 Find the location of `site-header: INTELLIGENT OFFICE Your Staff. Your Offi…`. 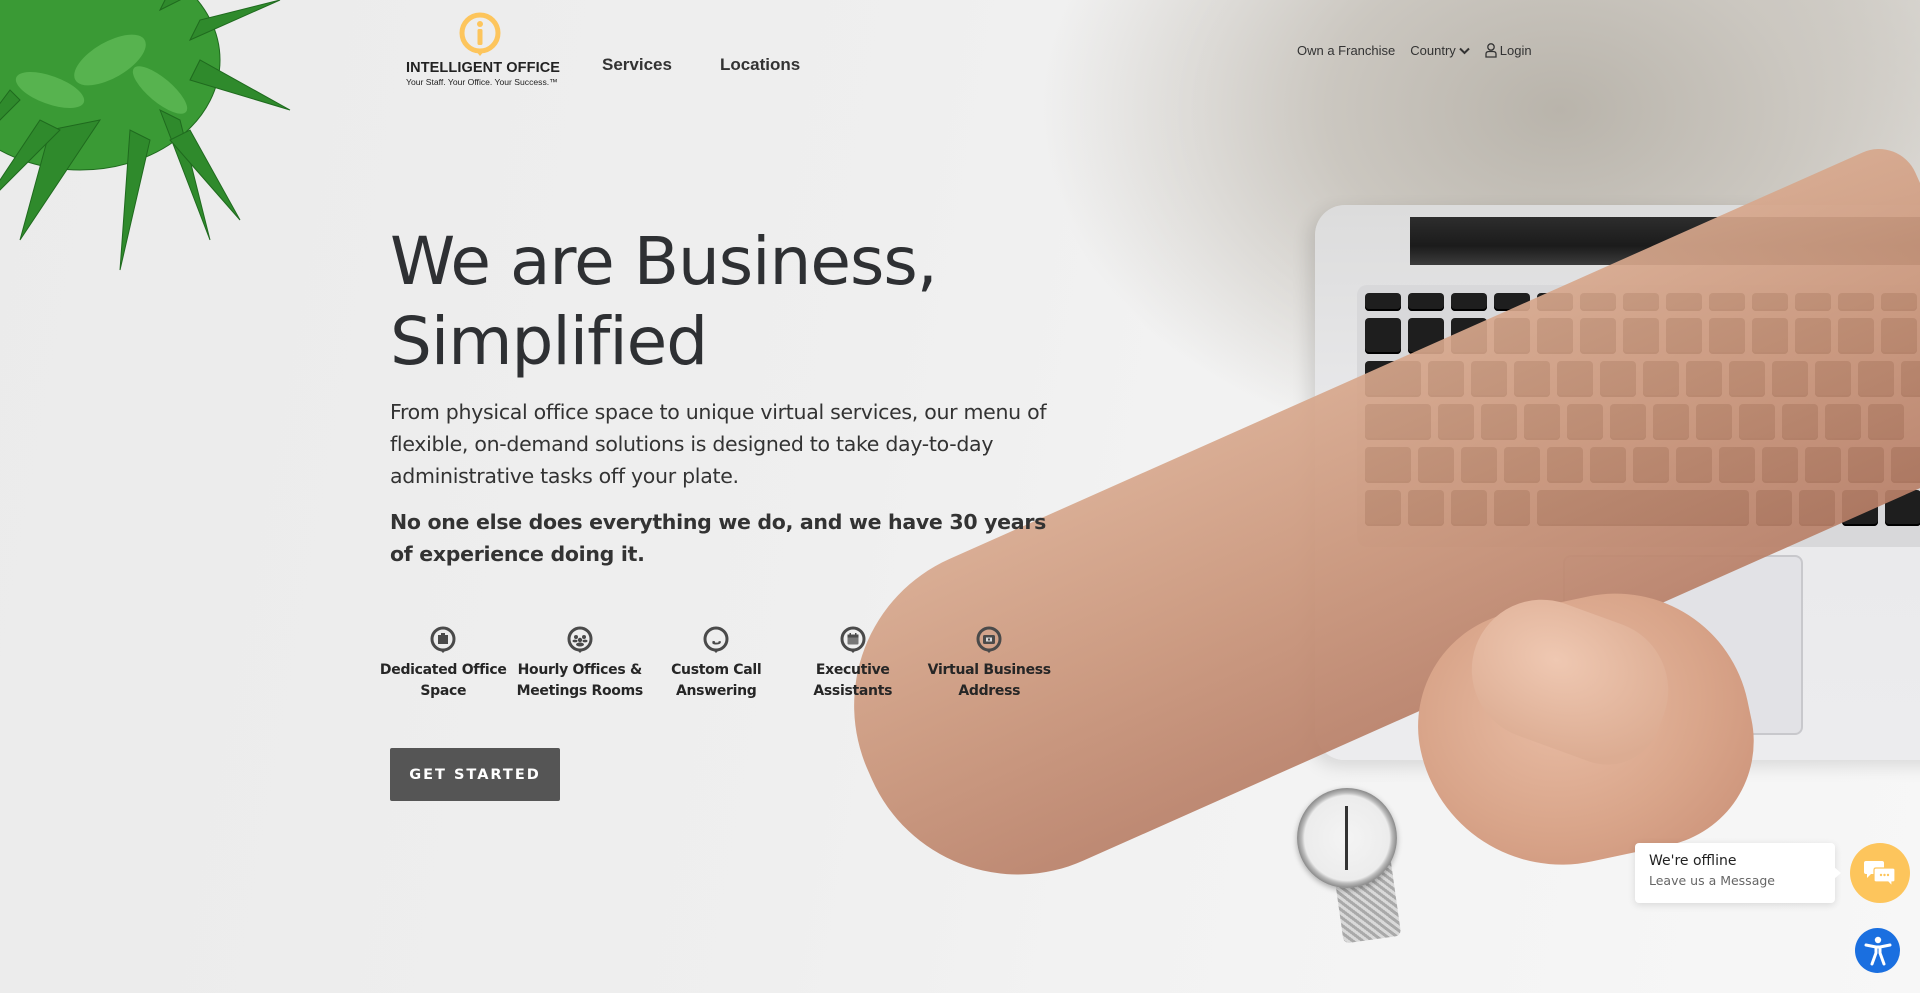

site-header: INTELLIGENT OFFICE Your Staff. Your Offi… is located at coordinates (960, 50).